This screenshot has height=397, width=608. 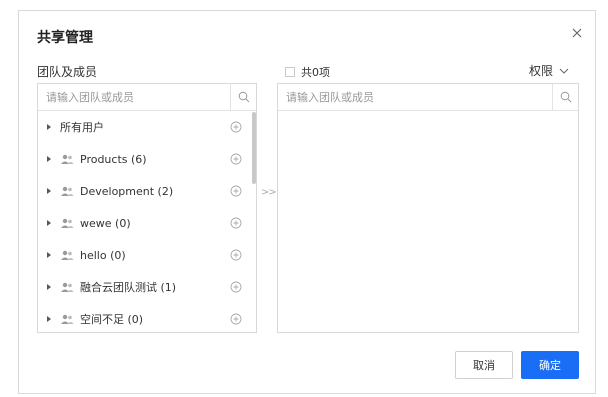 What do you see at coordinates (254, 148) in the screenshot?
I see `scrollbar` at bounding box center [254, 148].